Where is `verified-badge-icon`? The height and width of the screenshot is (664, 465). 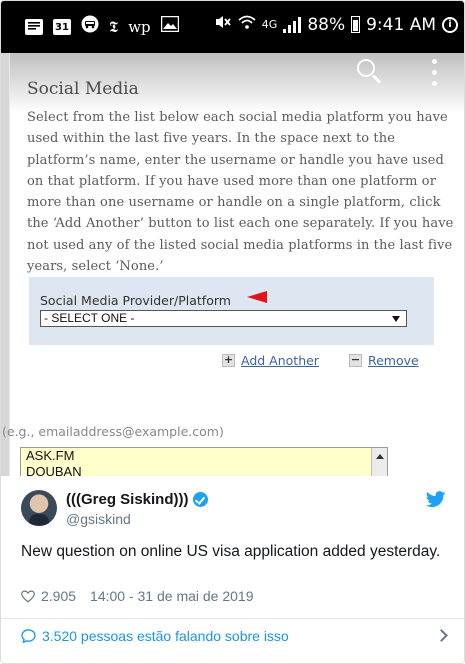
verified-badge-icon is located at coordinates (200, 499).